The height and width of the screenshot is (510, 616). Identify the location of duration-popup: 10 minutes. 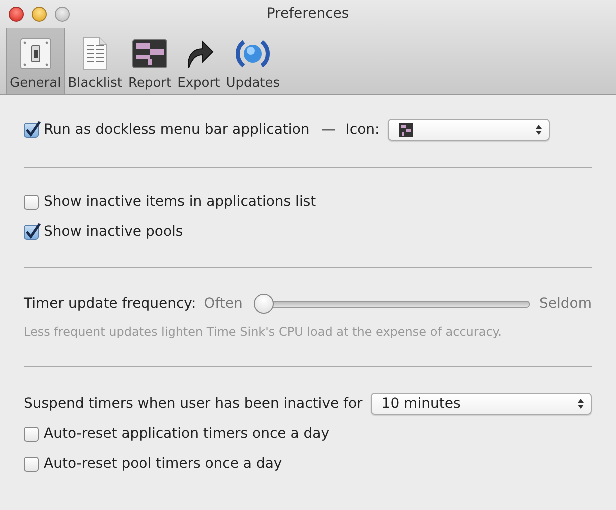
(481, 404).